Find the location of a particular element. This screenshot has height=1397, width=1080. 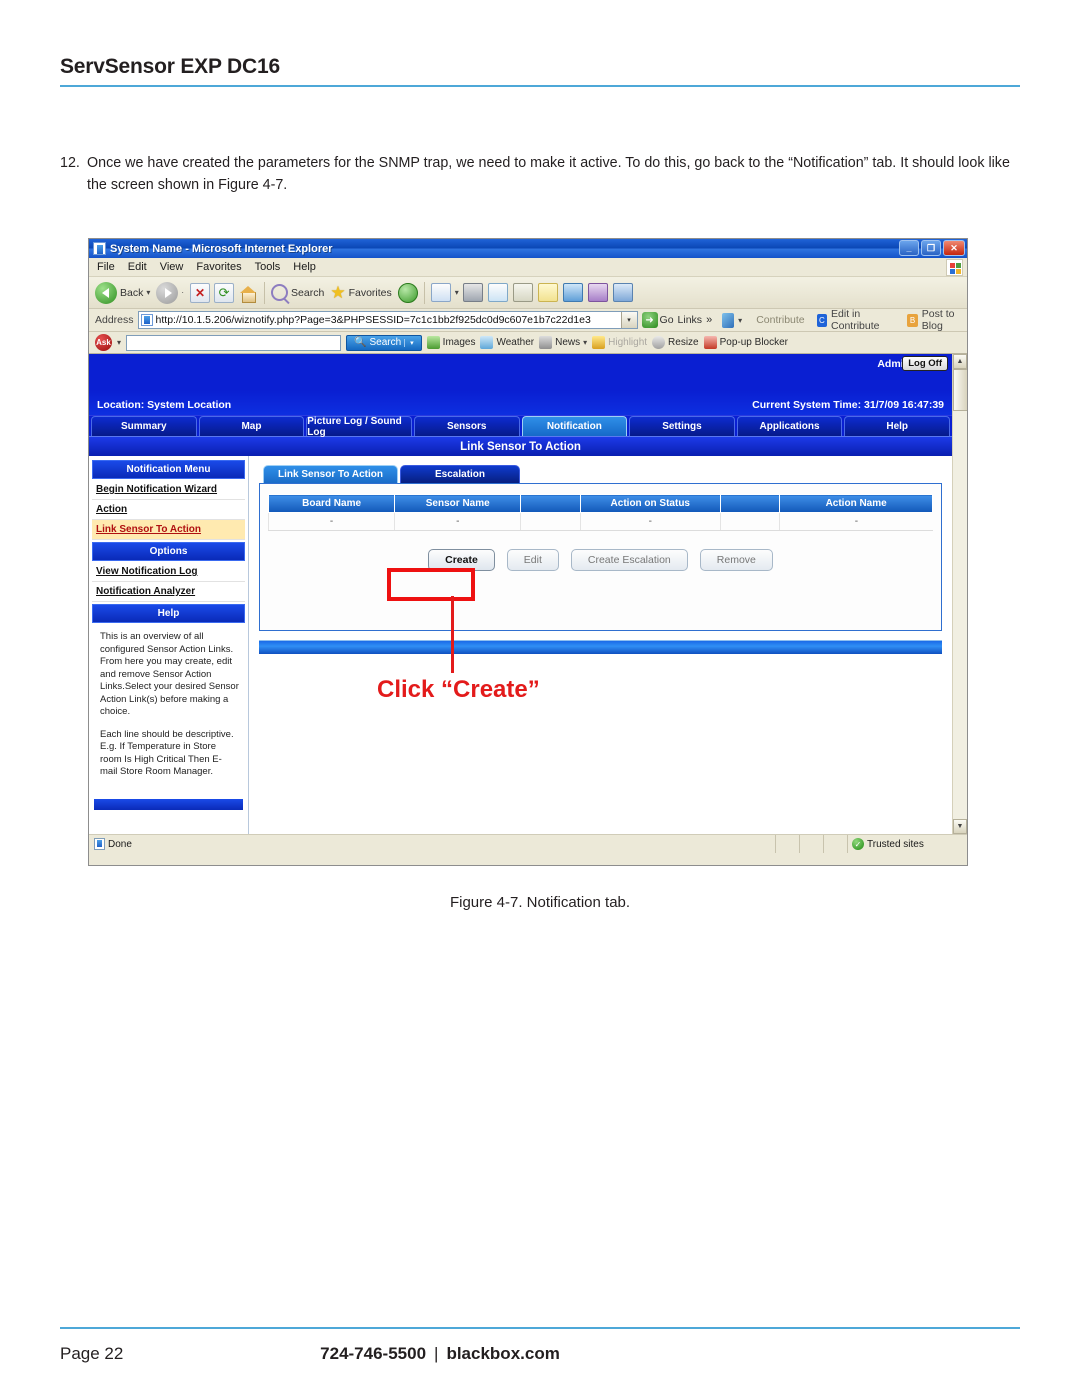

ask-item-images: Images is located at coordinates (450, 342).